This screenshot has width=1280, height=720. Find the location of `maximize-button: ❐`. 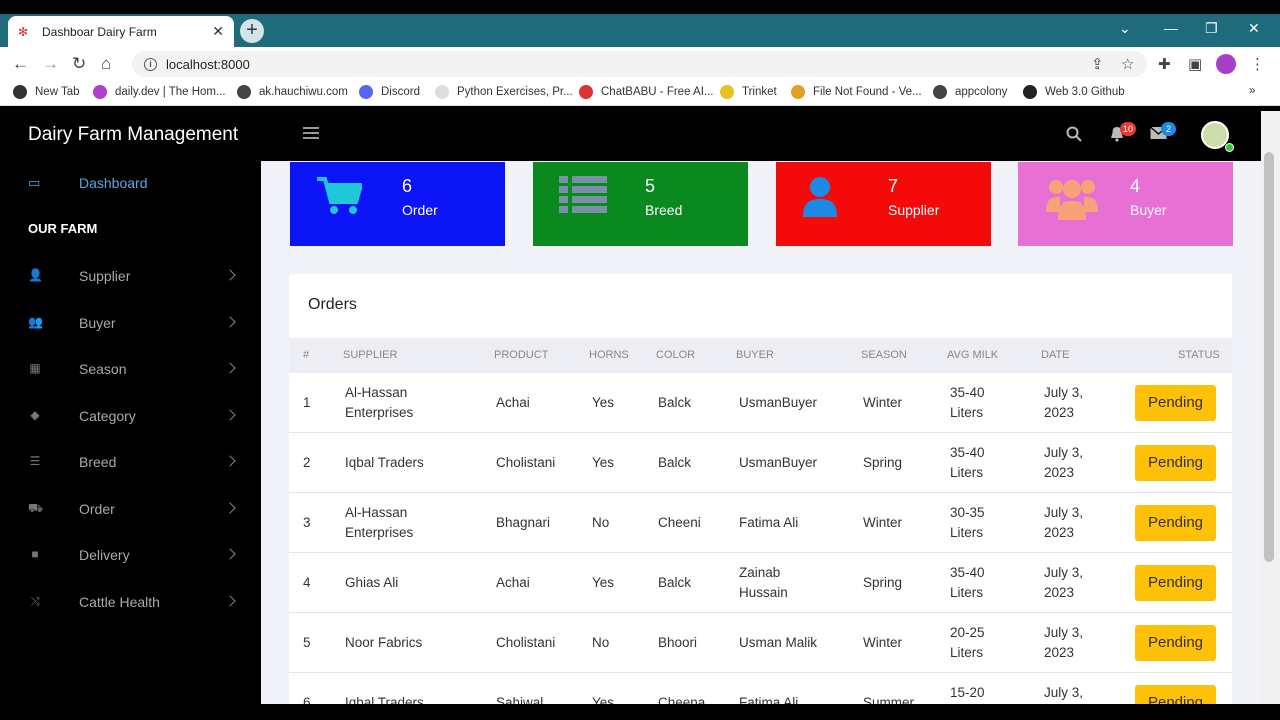

maximize-button: ❐ is located at coordinates (1211, 28).